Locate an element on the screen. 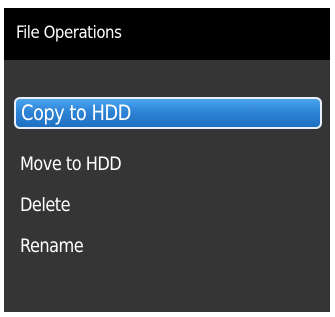  menu-item-label: Copy to HDD is located at coordinates (76, 113).